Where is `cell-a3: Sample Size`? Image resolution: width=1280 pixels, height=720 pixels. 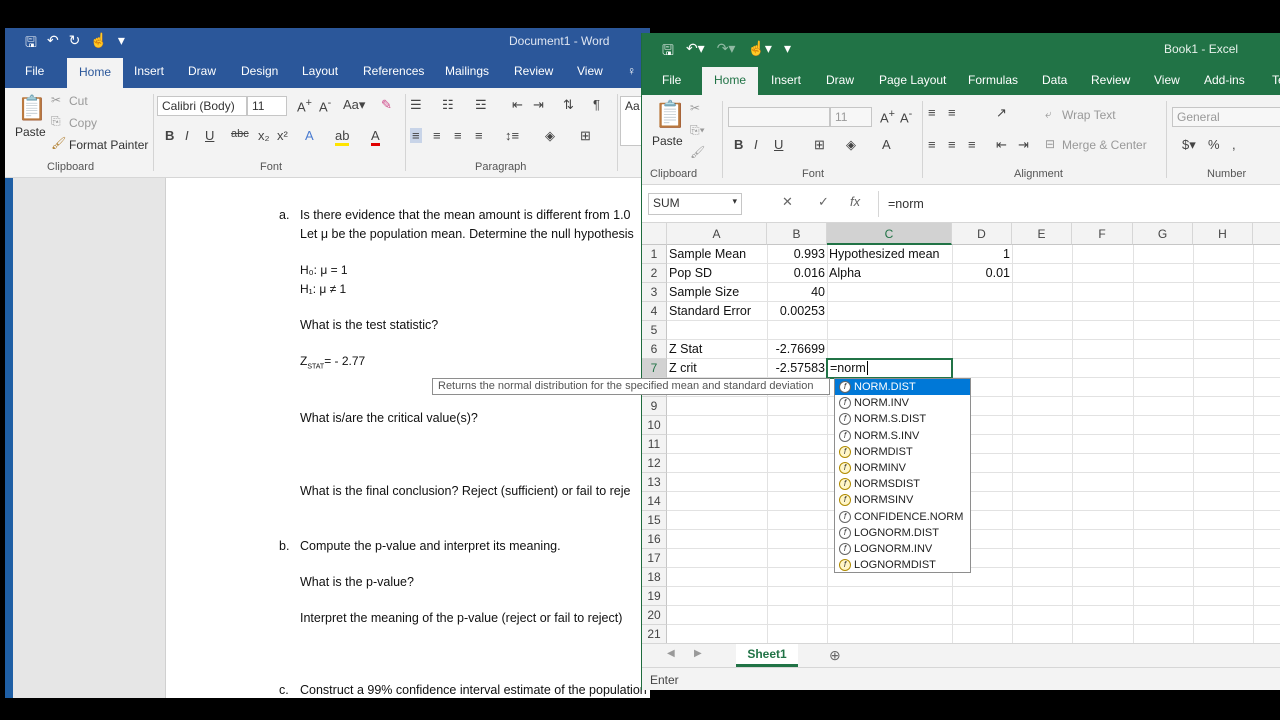
cell-a3: Sample Size is located at coordinates (717, 292).